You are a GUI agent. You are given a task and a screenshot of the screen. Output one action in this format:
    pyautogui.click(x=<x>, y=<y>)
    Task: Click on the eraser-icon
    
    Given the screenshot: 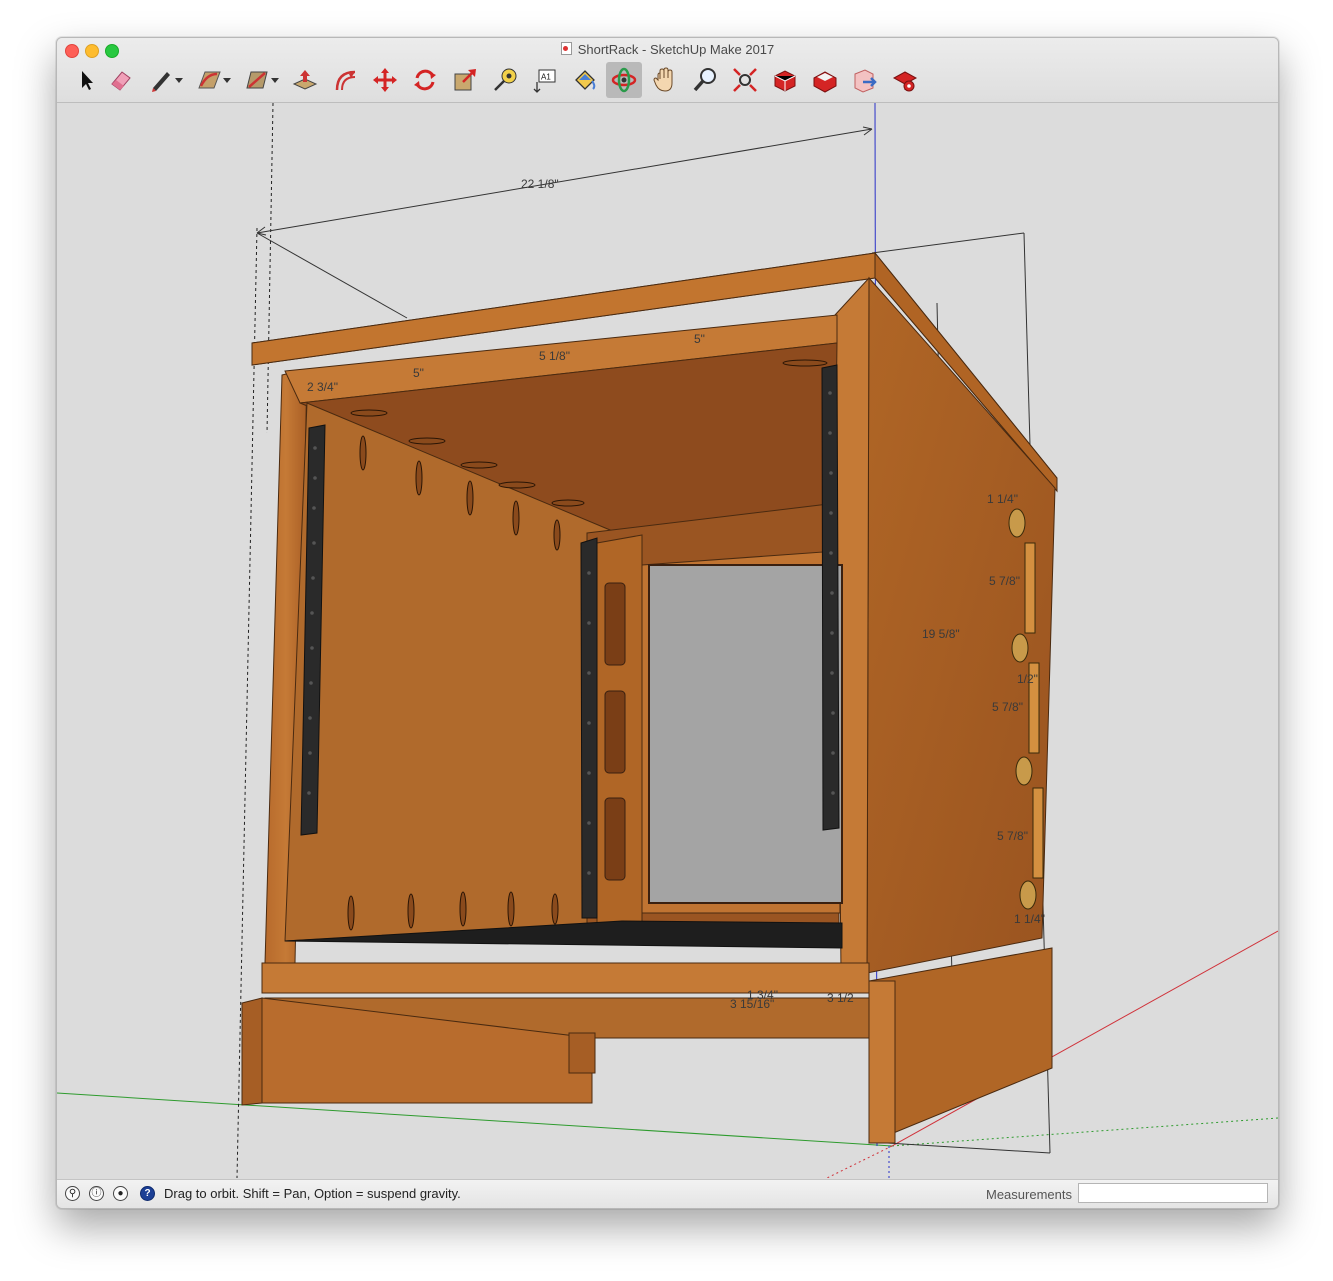 What is the action you would take?
    pyautogui.click(x=121, y=81)
    